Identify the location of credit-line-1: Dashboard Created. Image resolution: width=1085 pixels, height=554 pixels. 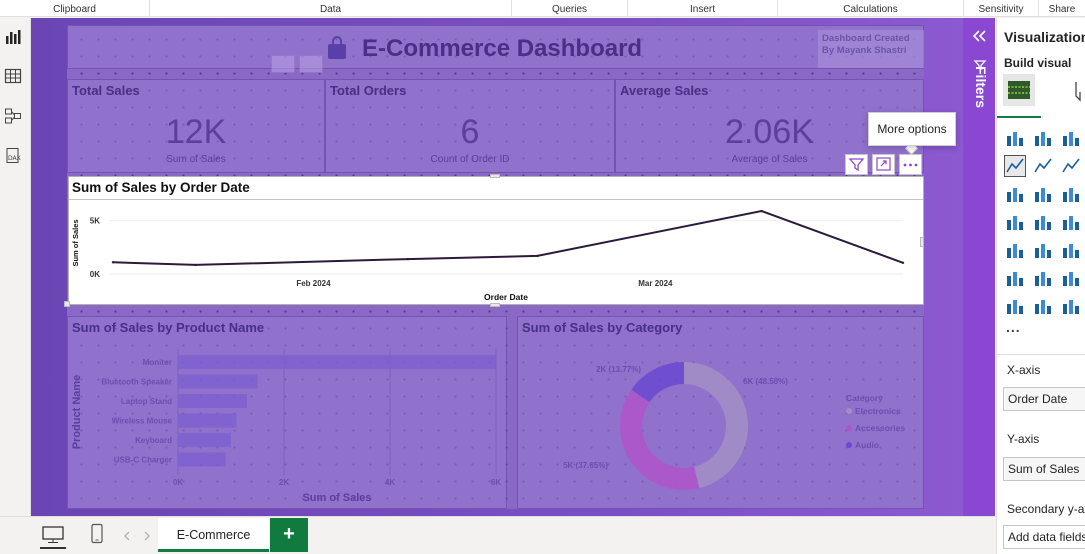
(866, 38).